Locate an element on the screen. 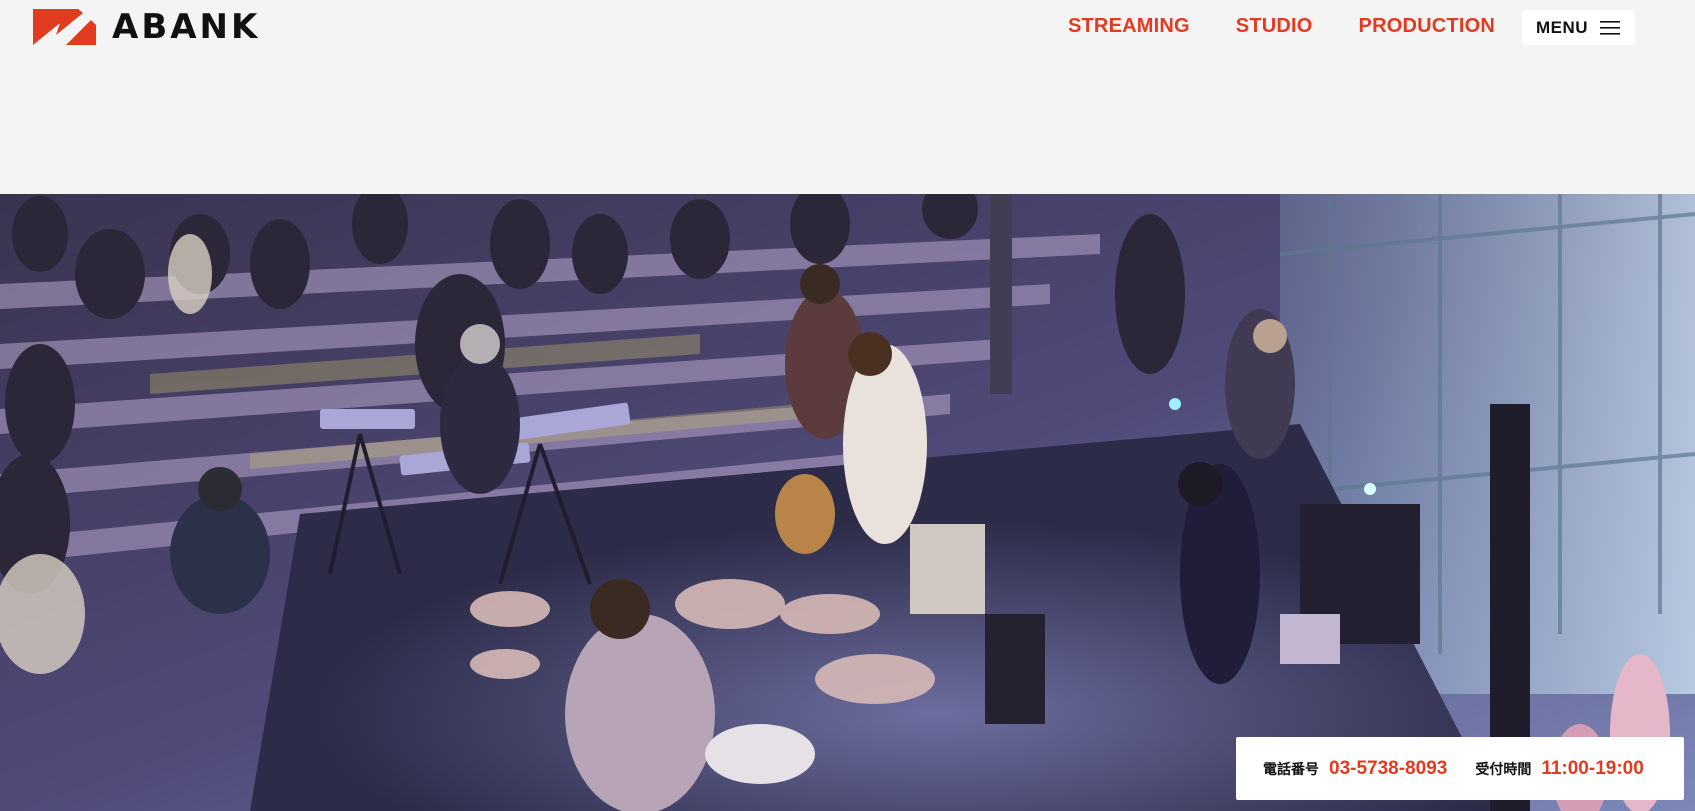  hamburger-icon is located at coordinates (1610, 27).